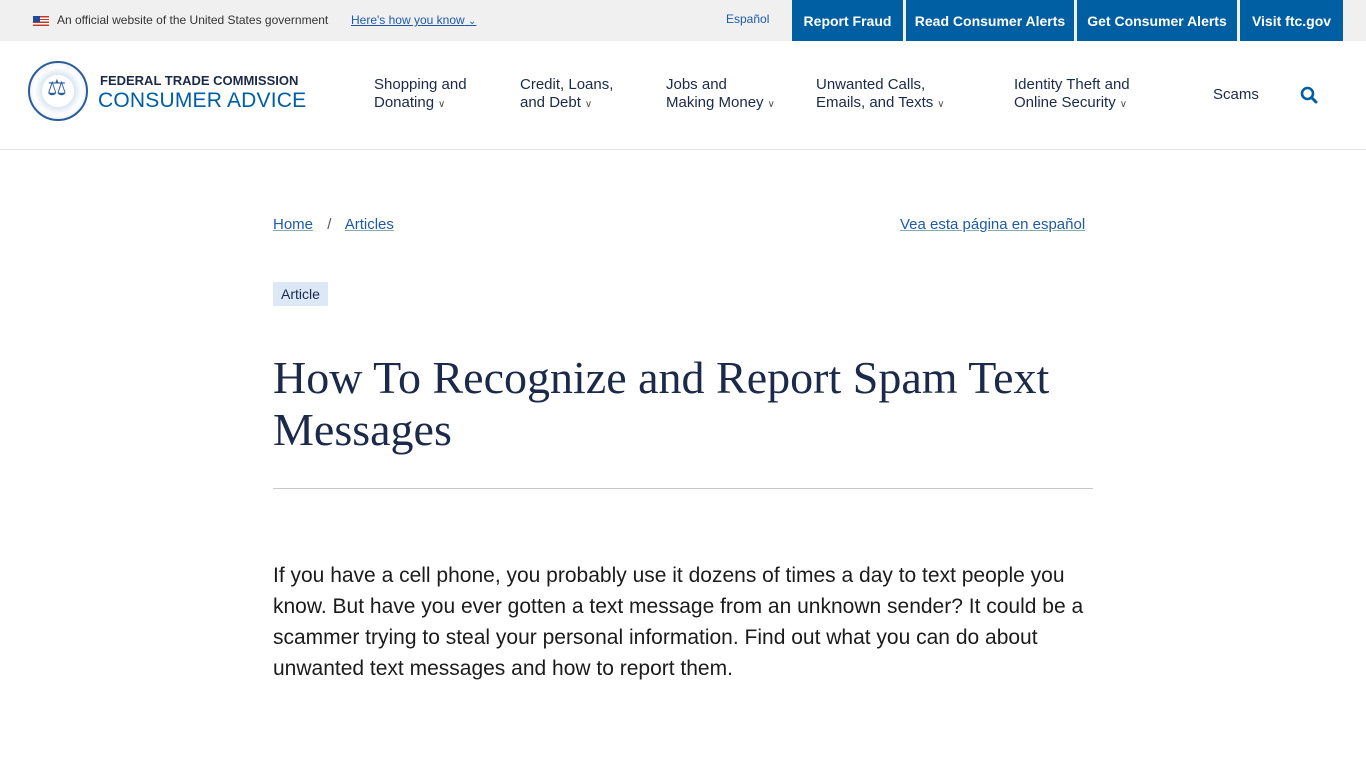  I want to click on logo-line1: FEDERAL TRADE COMMISSION, so click(199, 80).